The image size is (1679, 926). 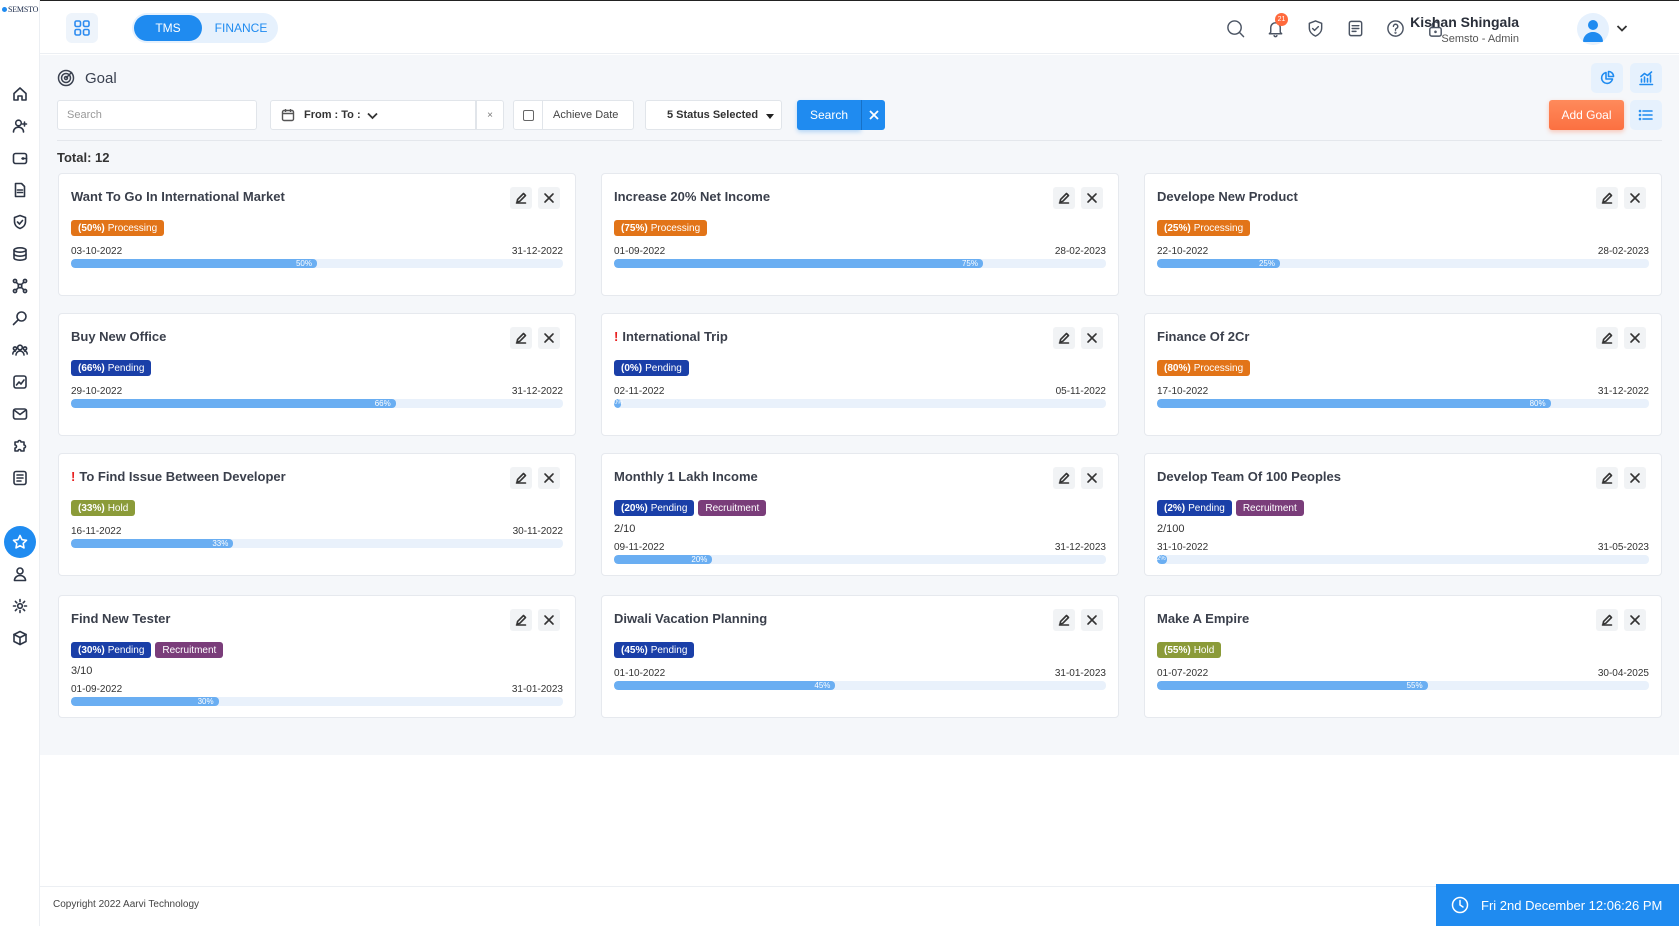 I want to click on goal-progress-bar: 0%, so click(x=860, y=403).